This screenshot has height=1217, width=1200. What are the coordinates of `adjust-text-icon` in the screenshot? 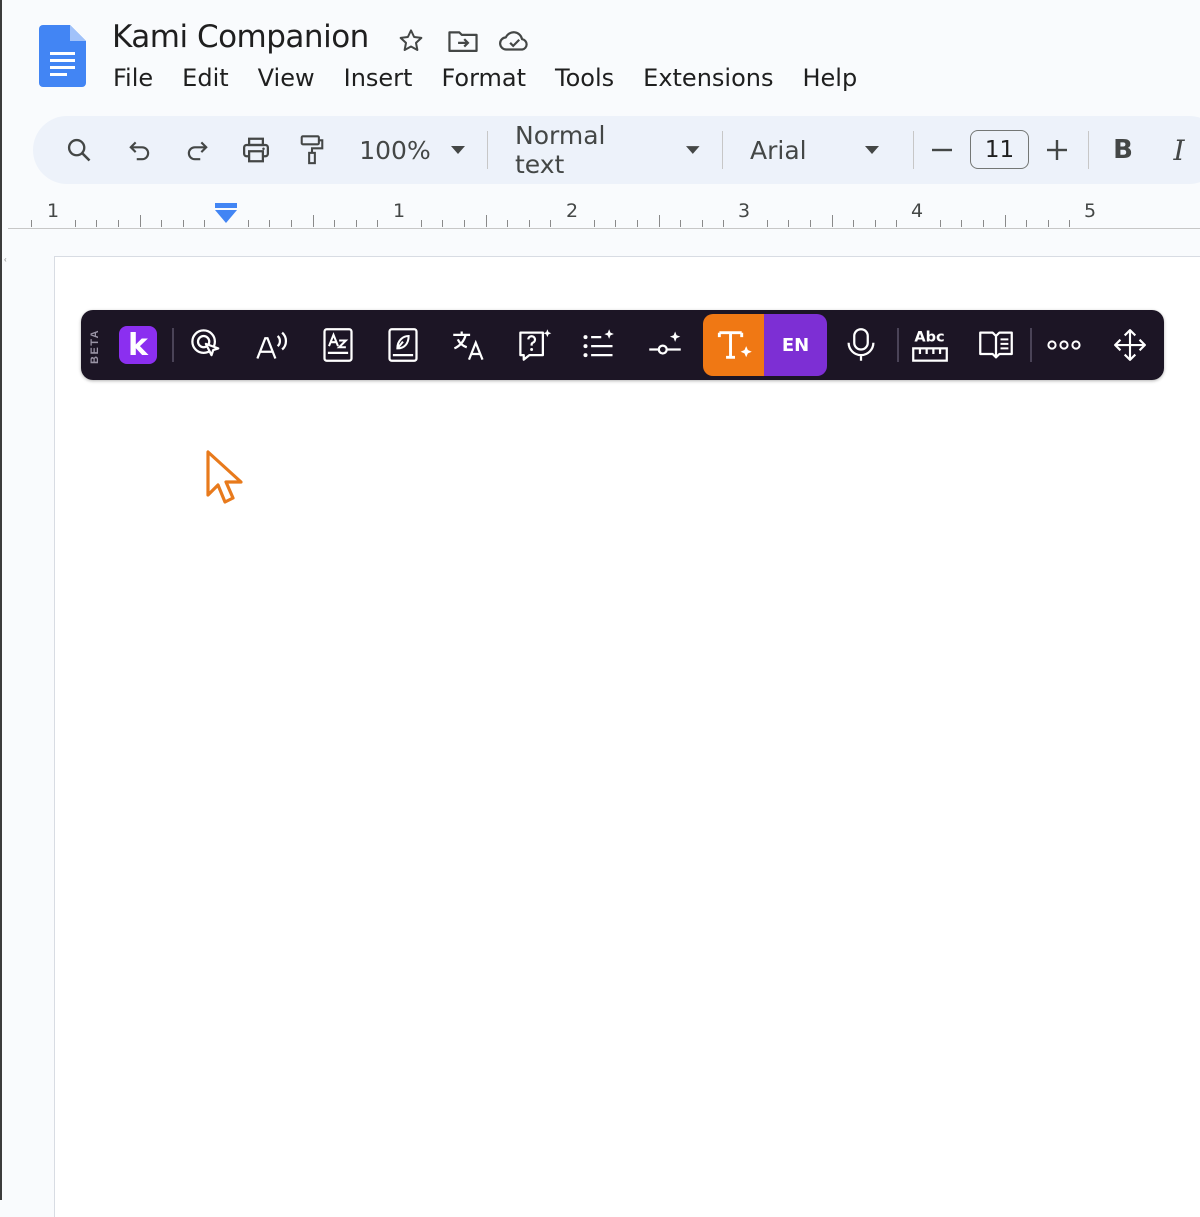 It's located at (665, 343).